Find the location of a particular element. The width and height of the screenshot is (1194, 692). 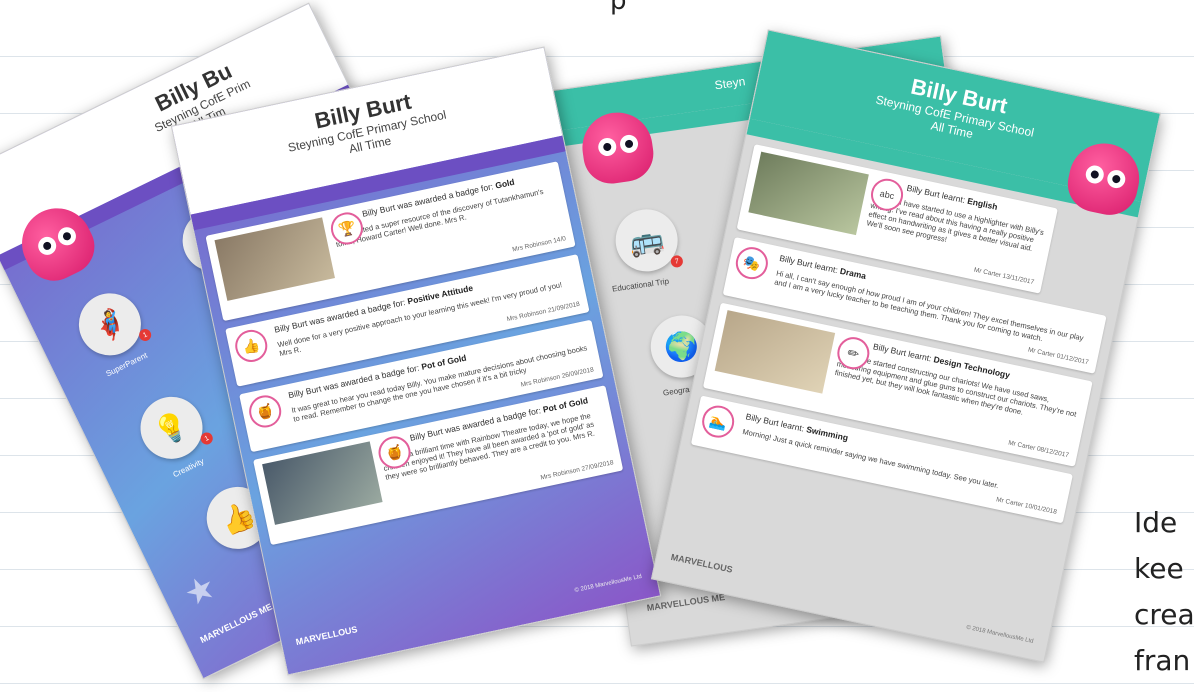

card-title-bold: Swimming is located at coordinates (827, 433).